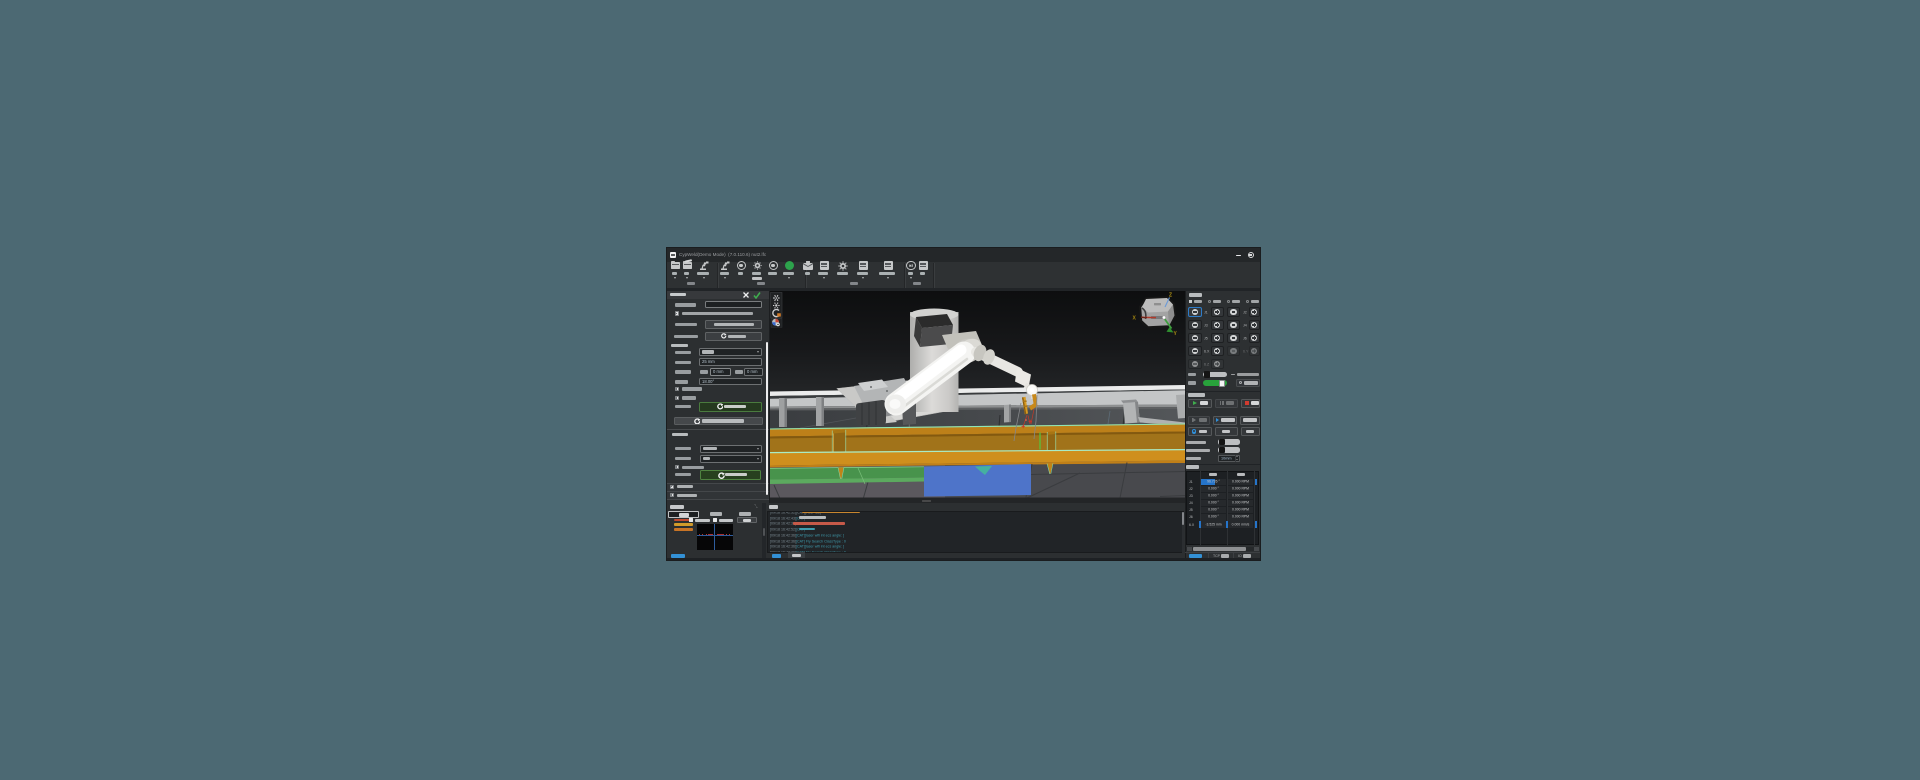  I want to click on svg-text: Y, so click(1176, 334).